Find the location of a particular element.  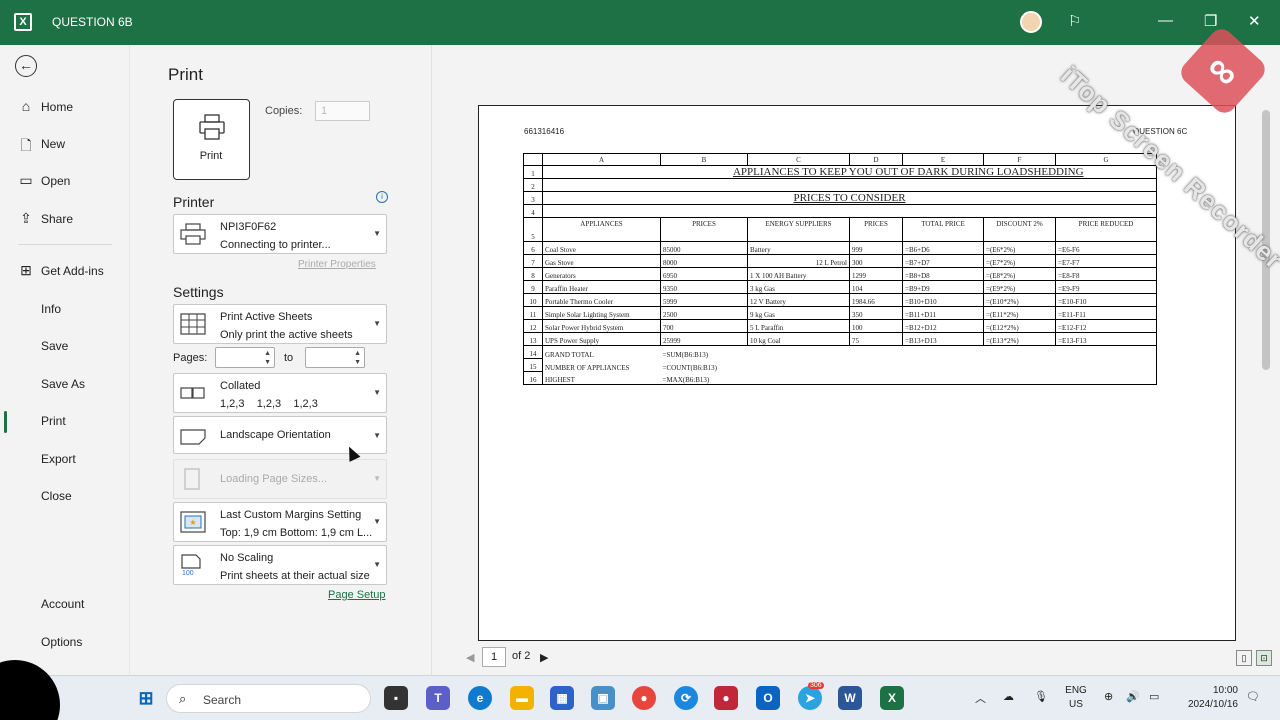

prev-page-icon: ◀ is located at coordinates (470, 657).